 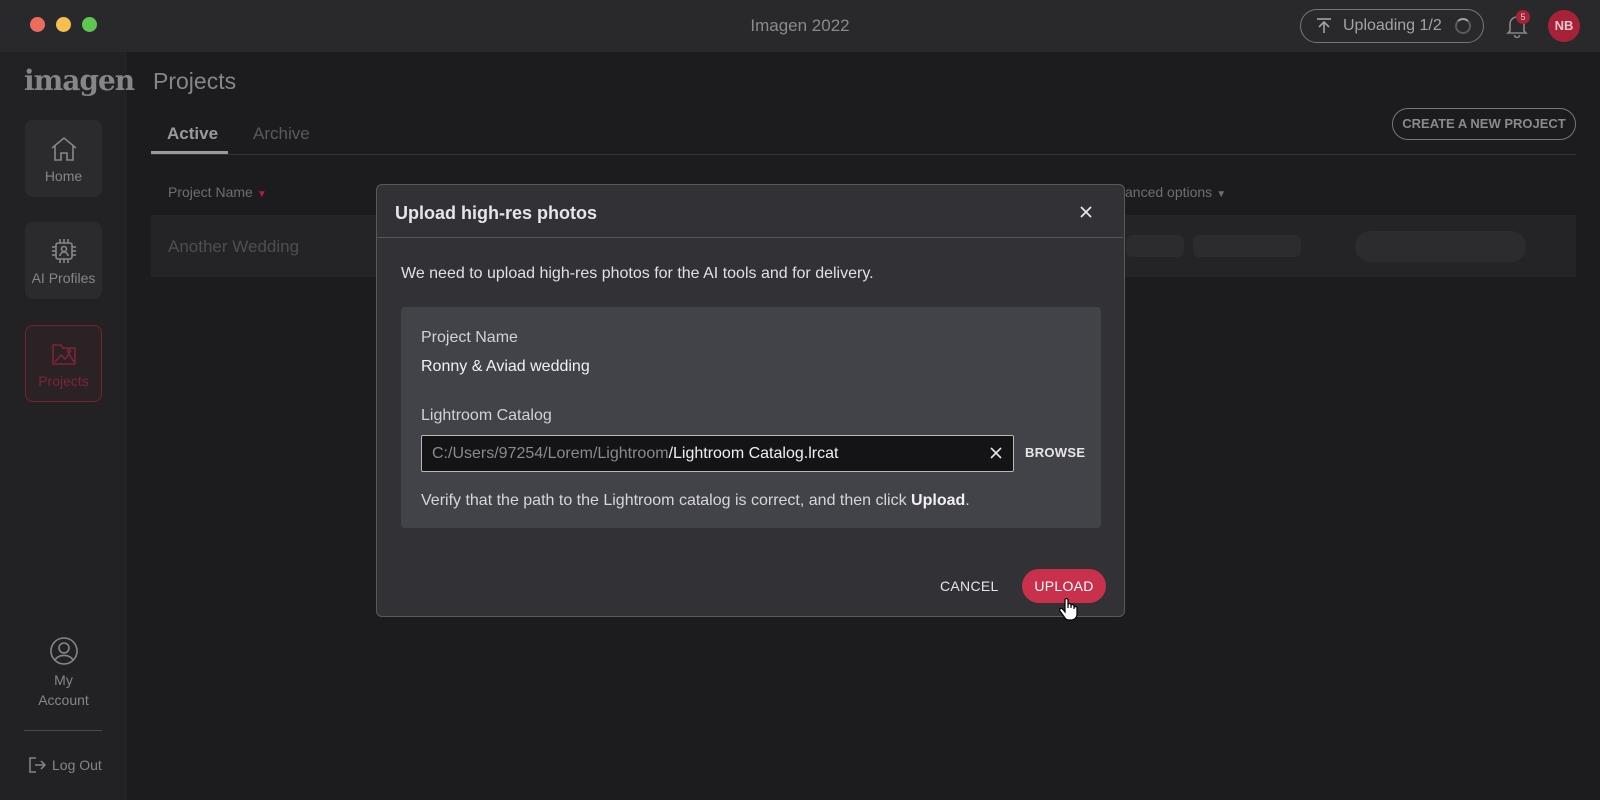 I want to click on dialog-title: Upload high-res photos, so click(x=496, y=213).